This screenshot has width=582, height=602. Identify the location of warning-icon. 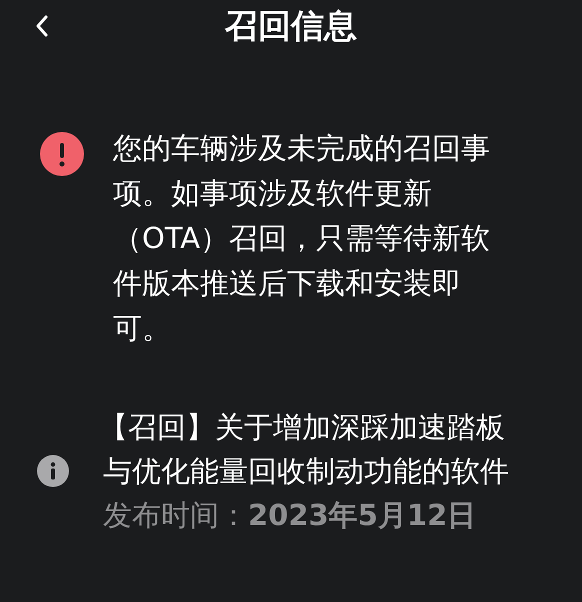
(62, 154).